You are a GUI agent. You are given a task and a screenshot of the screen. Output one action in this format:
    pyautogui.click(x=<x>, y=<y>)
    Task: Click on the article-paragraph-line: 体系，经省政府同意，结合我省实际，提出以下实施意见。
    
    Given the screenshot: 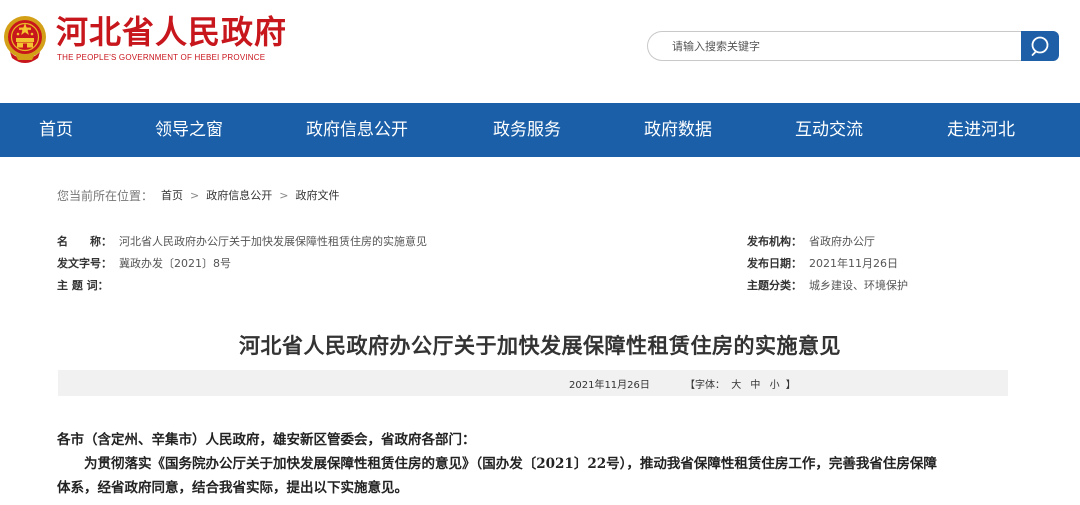 What is the action you would take?
    pyautogui.click(x=232, y=488)
    